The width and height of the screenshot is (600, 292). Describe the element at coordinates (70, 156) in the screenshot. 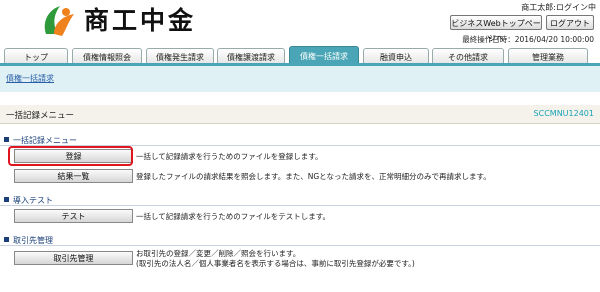

I see `register-button-highlight` at that location.